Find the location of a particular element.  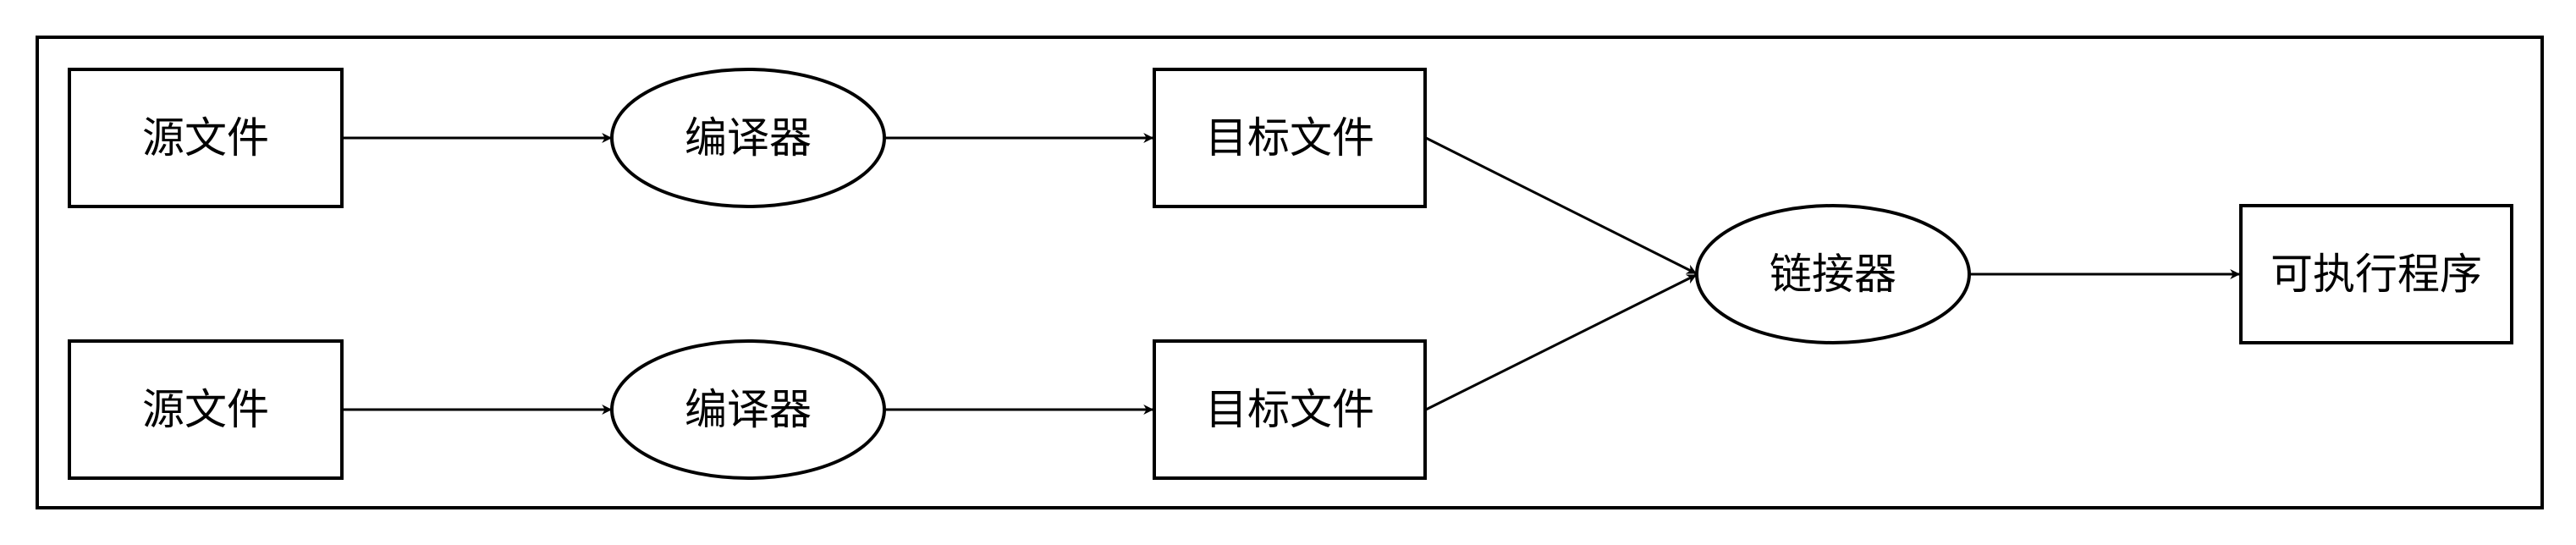

node-cmp2: 编译器 is located at coordinates (748, 409).